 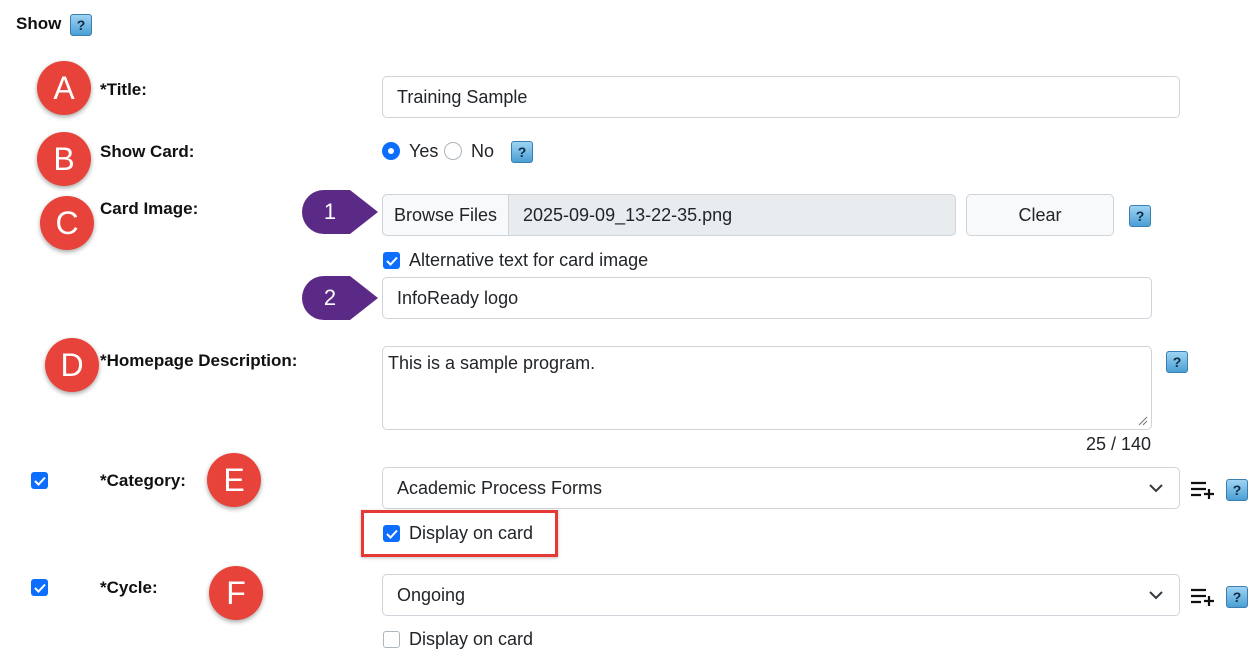 What do you see at coordinates (39, 23) in the screenshot?
I see `section-title: Show` at bounding box center [39, 23].